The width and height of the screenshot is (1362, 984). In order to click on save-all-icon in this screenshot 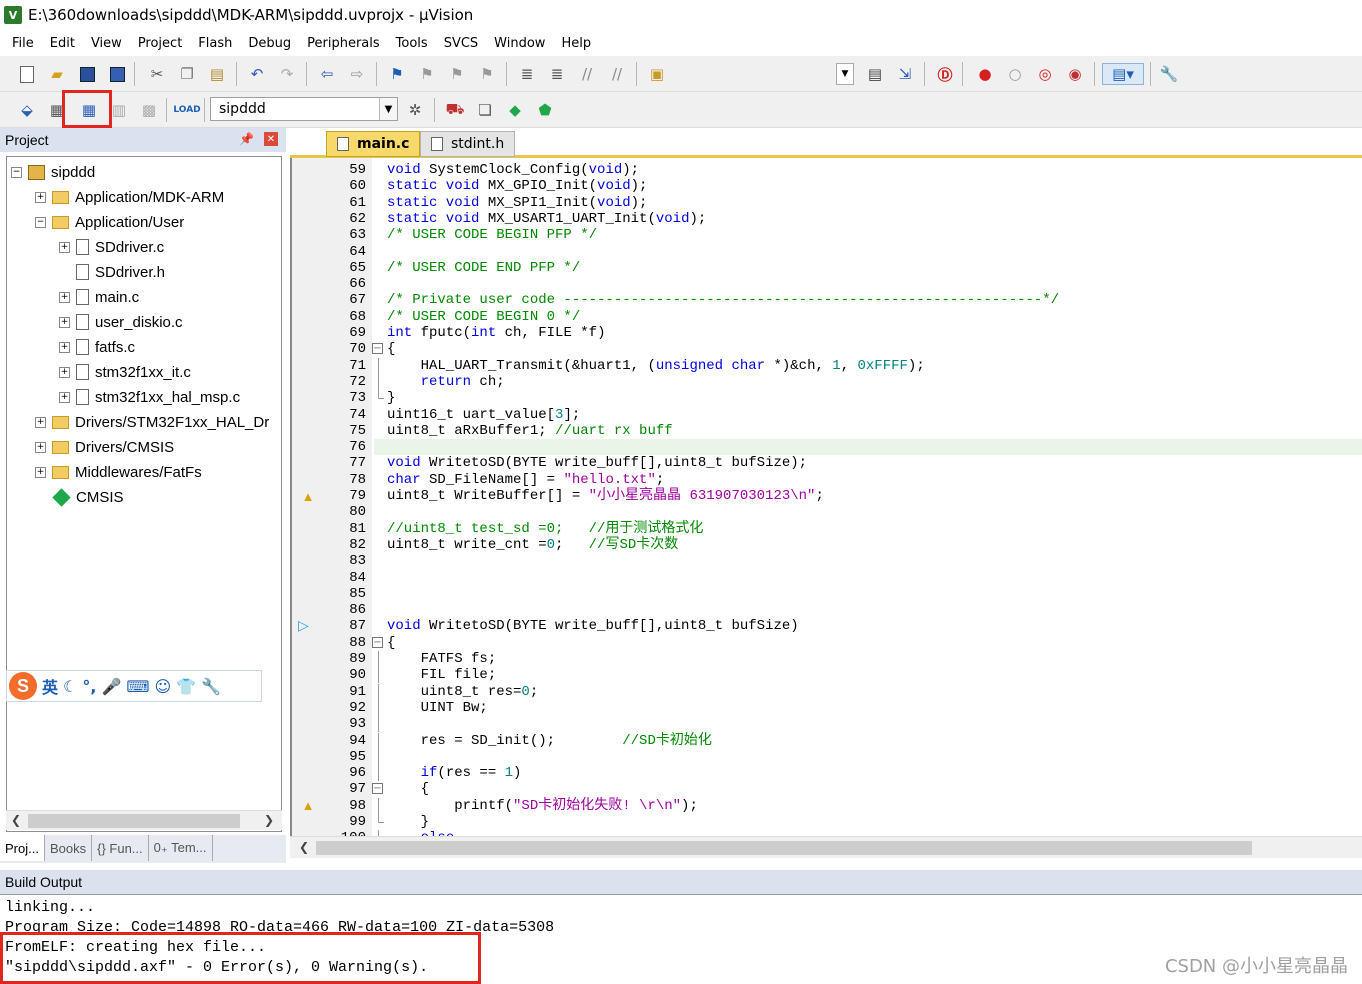, I will do `click(117, 74)`.